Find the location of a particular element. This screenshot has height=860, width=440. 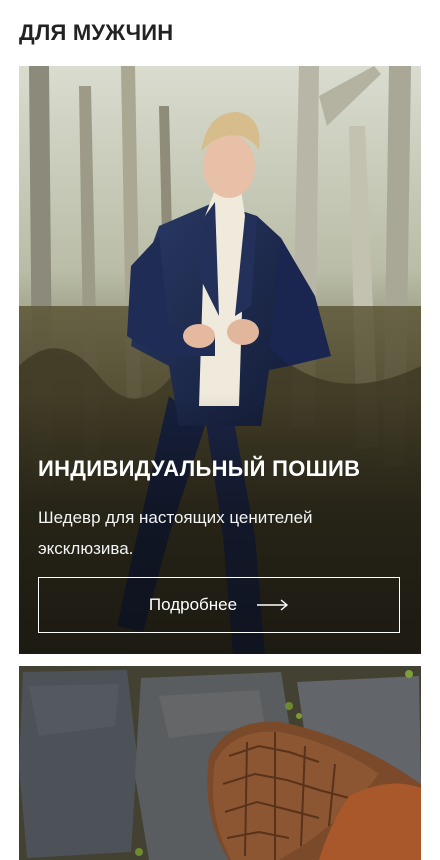

arrow-right-icon is located at coordinates (273, 605).